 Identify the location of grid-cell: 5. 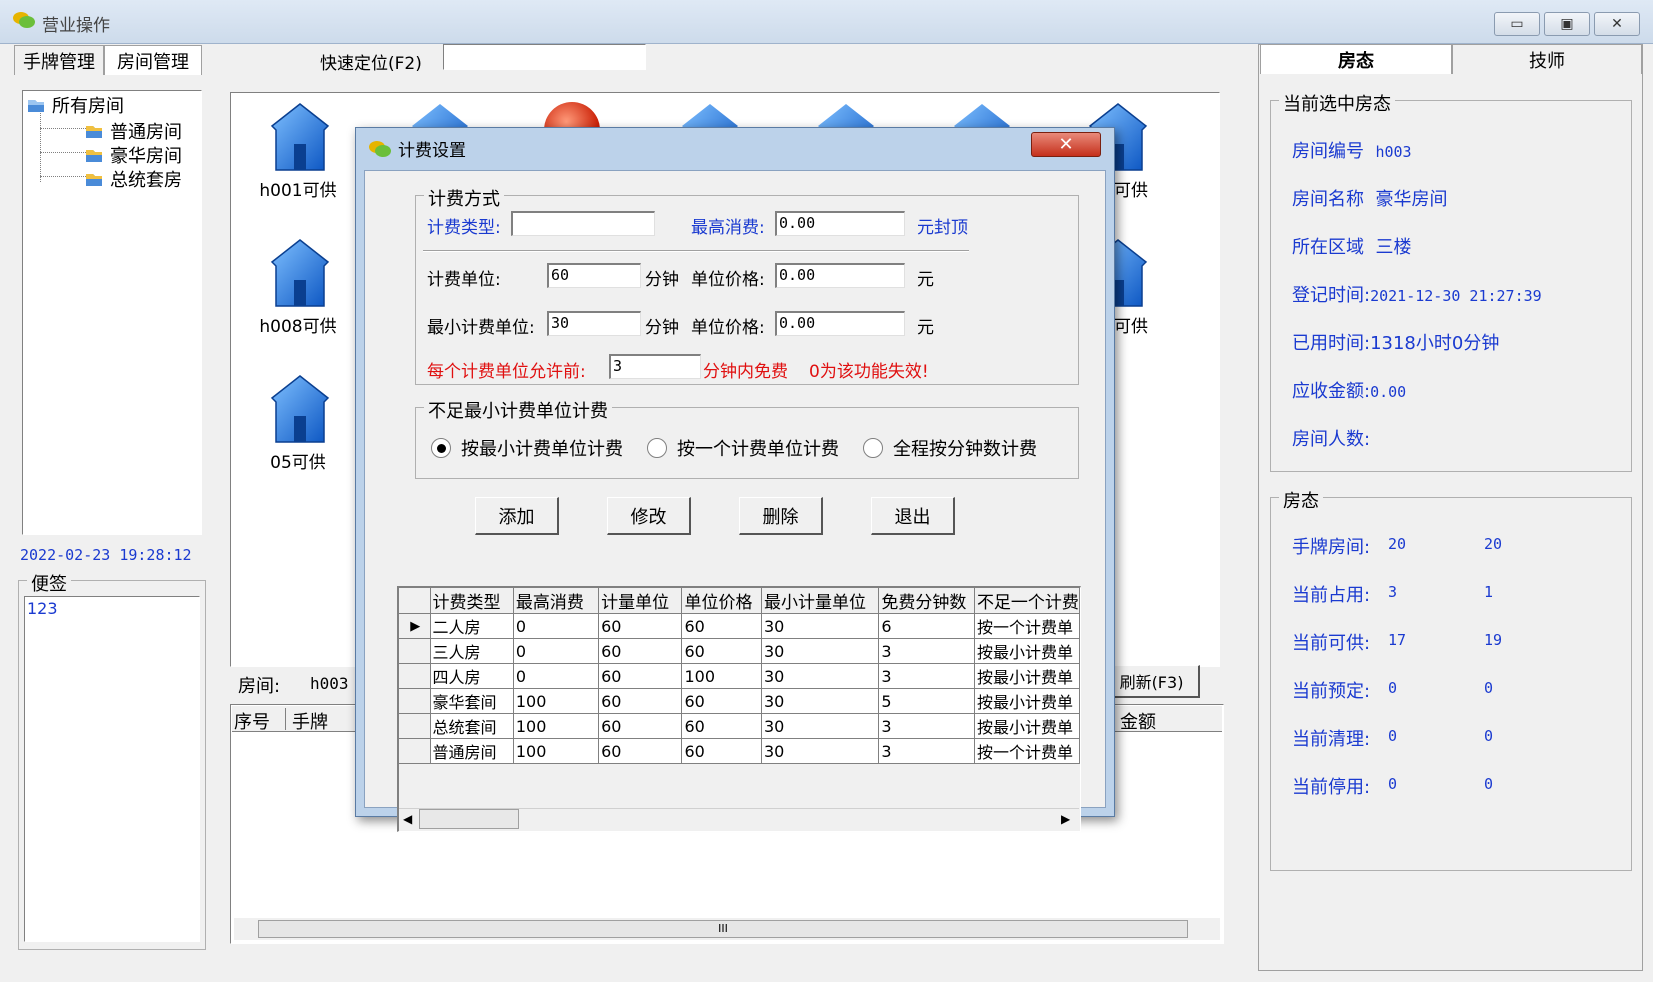
(926, 701).